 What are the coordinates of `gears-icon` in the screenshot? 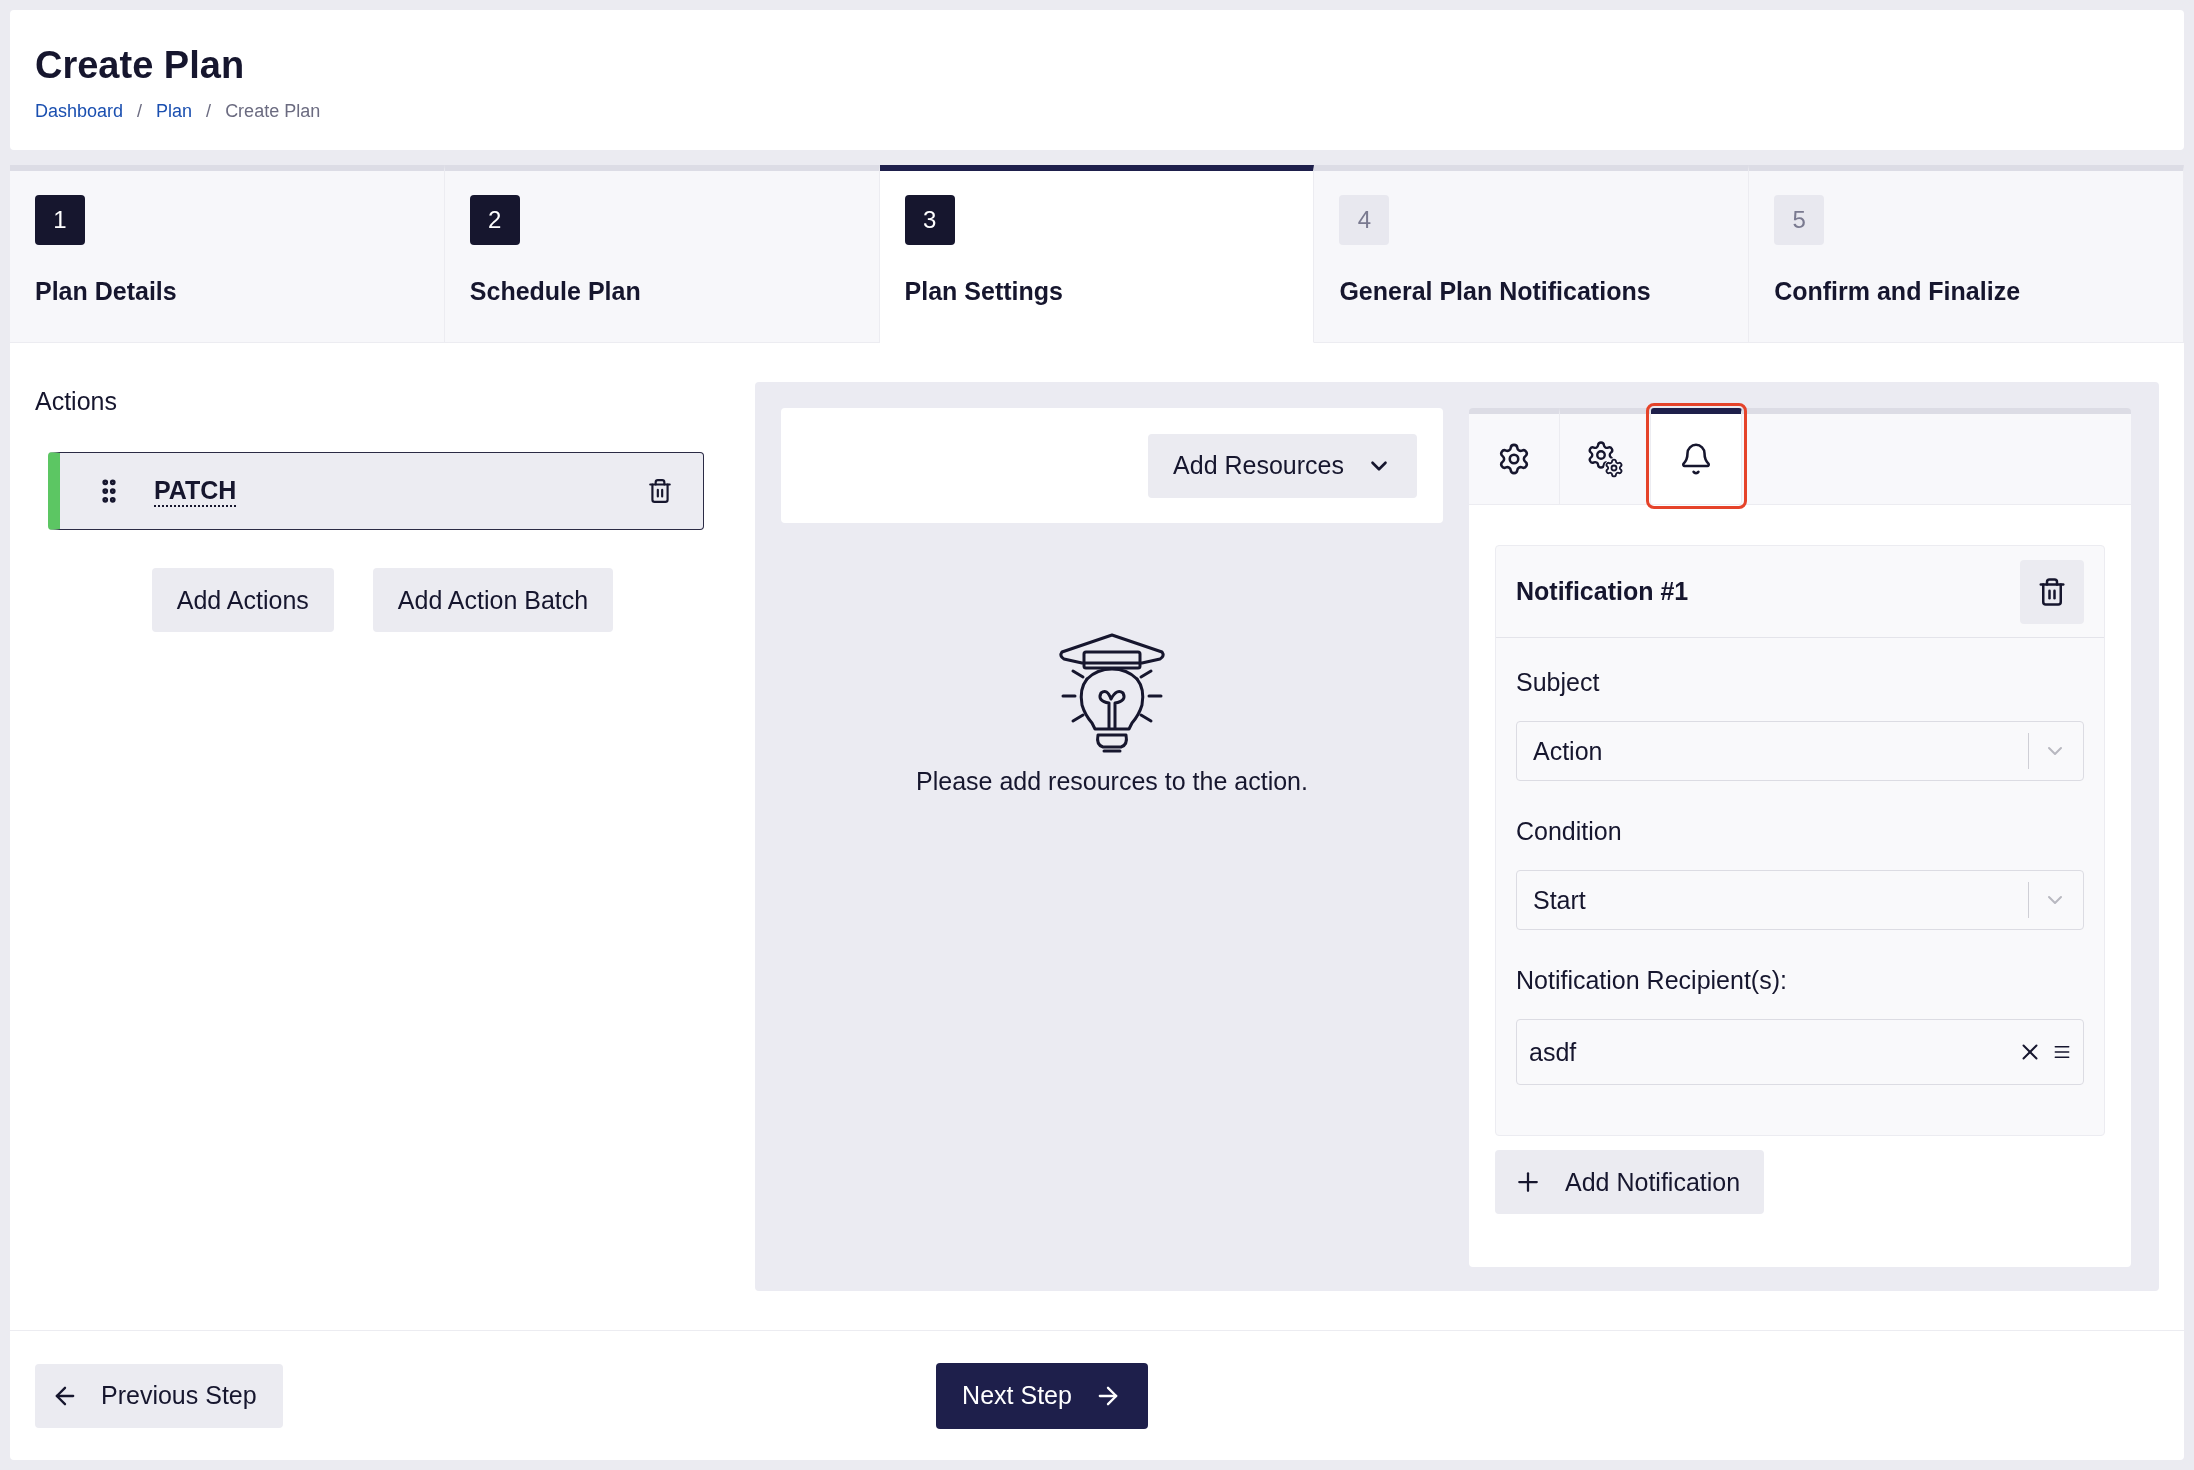 It's located at (1605, 459).